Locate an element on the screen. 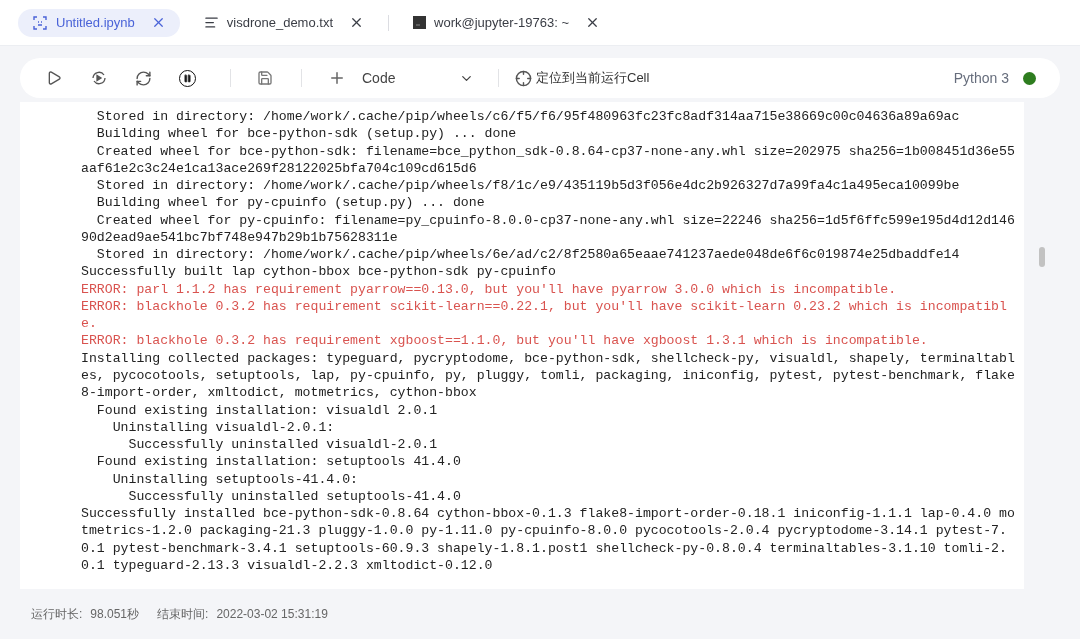 This screenshot has height=639, width=1080. output-line: Created wheel for bce-python-sdk: filename=bce_python_sdk-0.8.64-cp37-none-any.whl size=202975 sha256=1b008451d36e55 is located at coordinates (555, 151).